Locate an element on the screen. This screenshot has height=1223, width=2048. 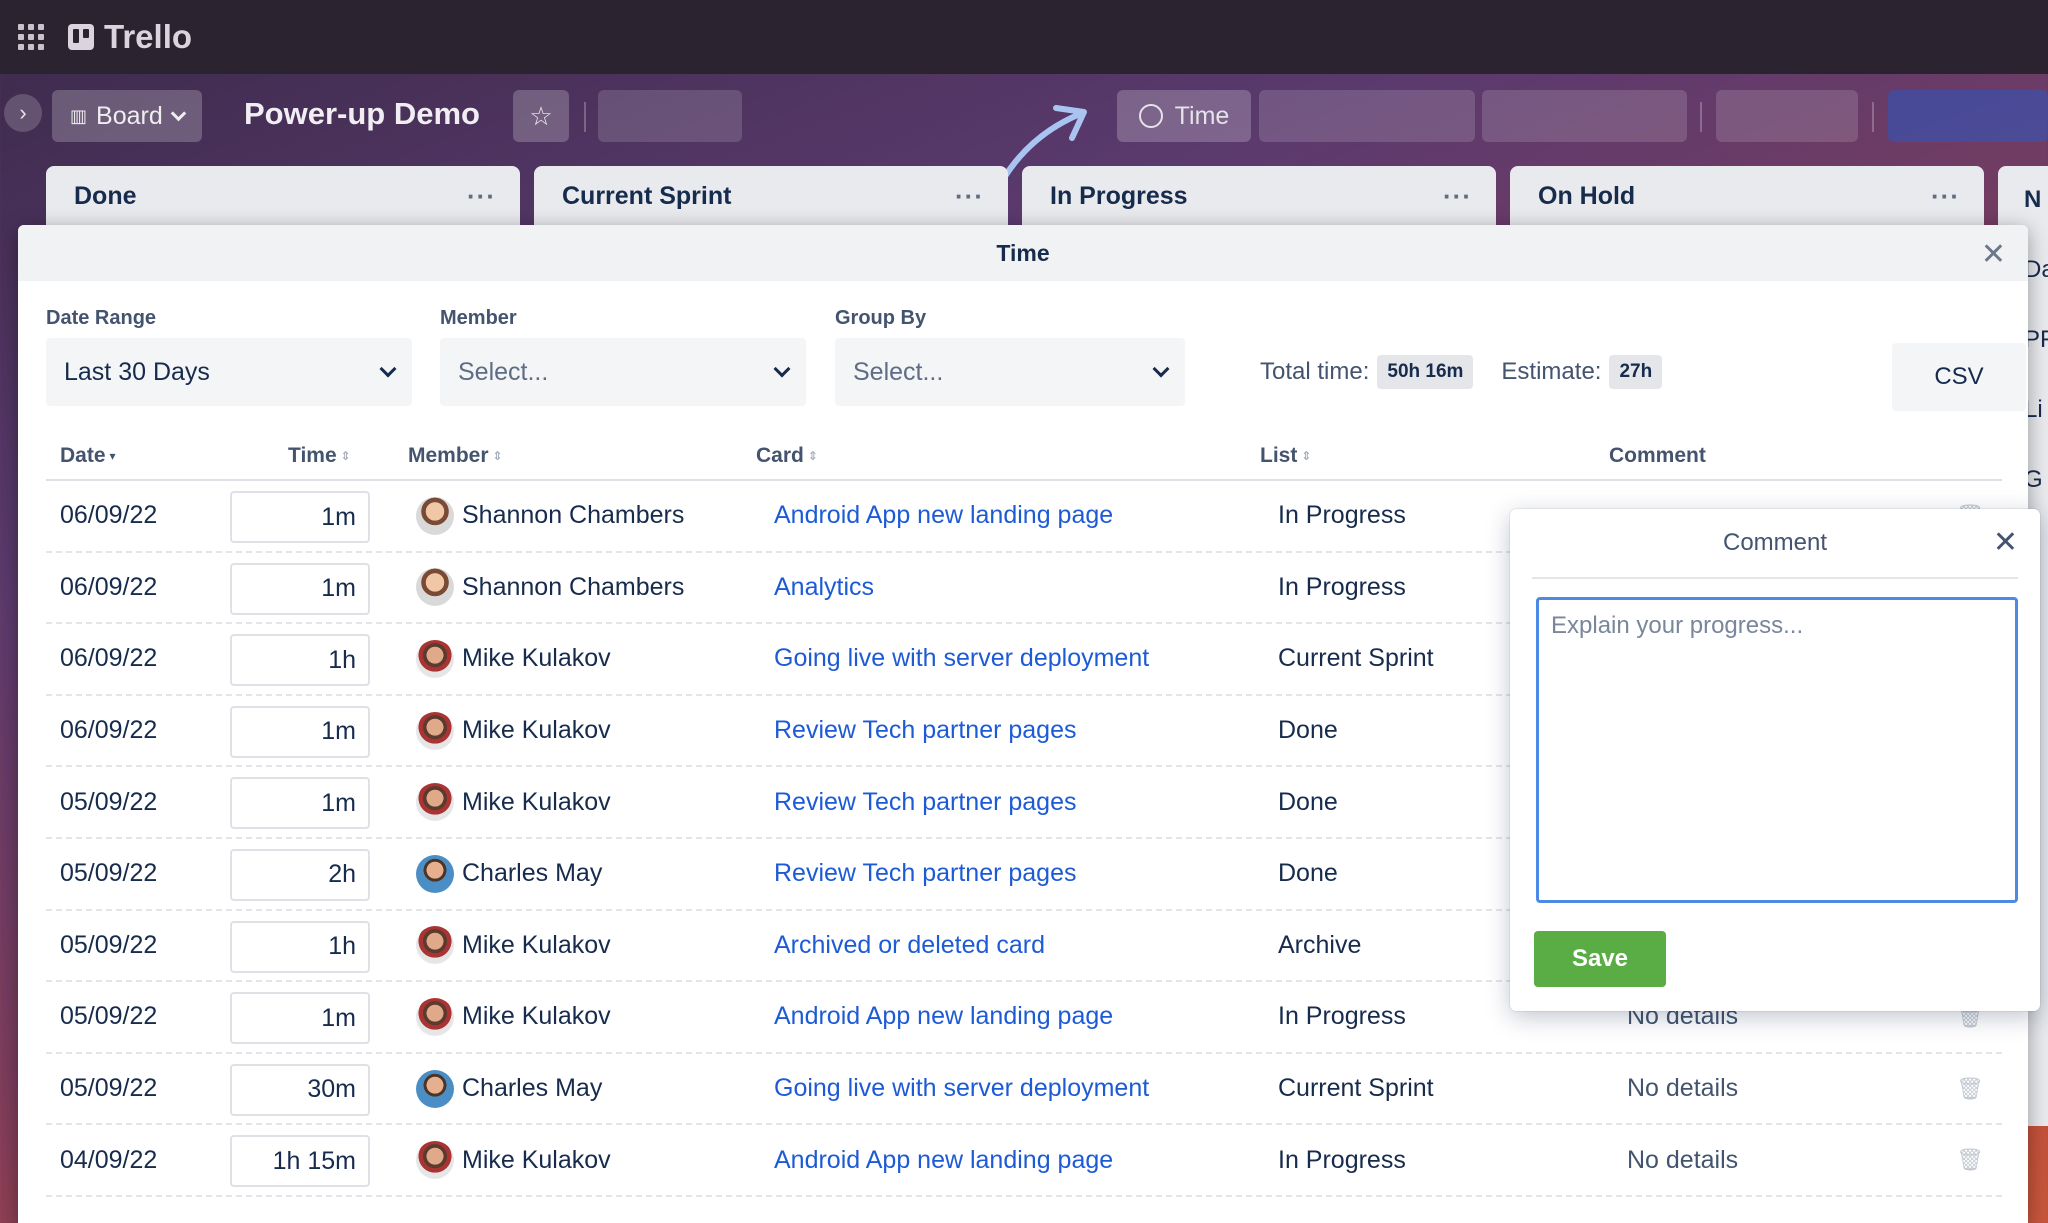
list-header-on-hold: On Hold ··· is located at coordinates (1747, 196).